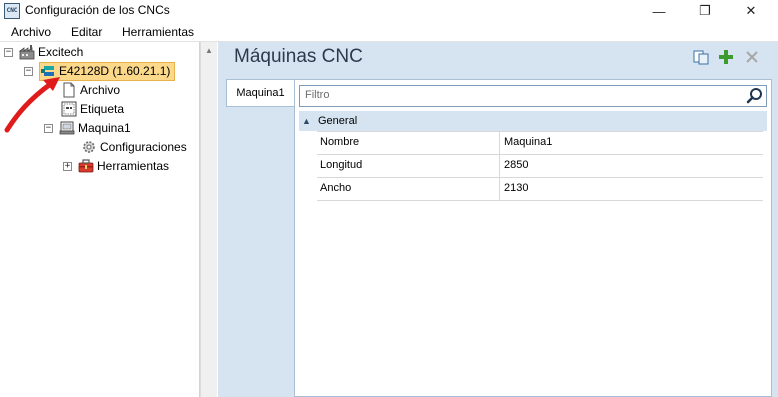 The height and width of the screenshot is (397, 778). What do you see at coordinates (133, 166) in the screenshot?
I see `tree-item-label: Herramientas` at bounding box center [133, 166].